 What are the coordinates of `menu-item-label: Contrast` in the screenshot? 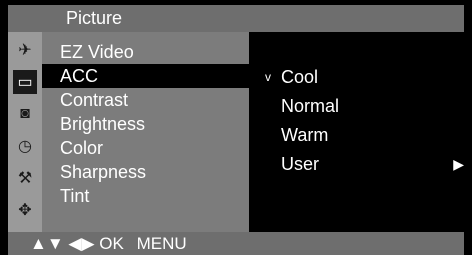 It's located at (94, 100).